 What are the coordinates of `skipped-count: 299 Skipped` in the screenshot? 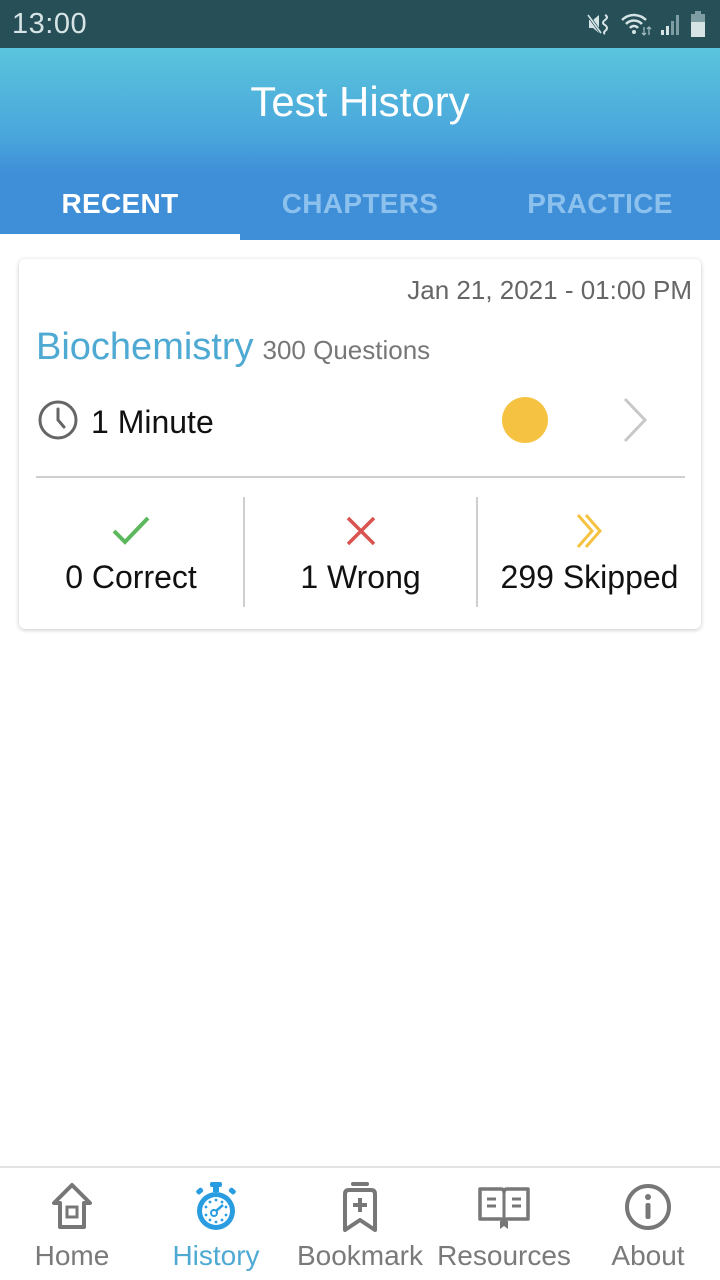 It's located at (589, 577).